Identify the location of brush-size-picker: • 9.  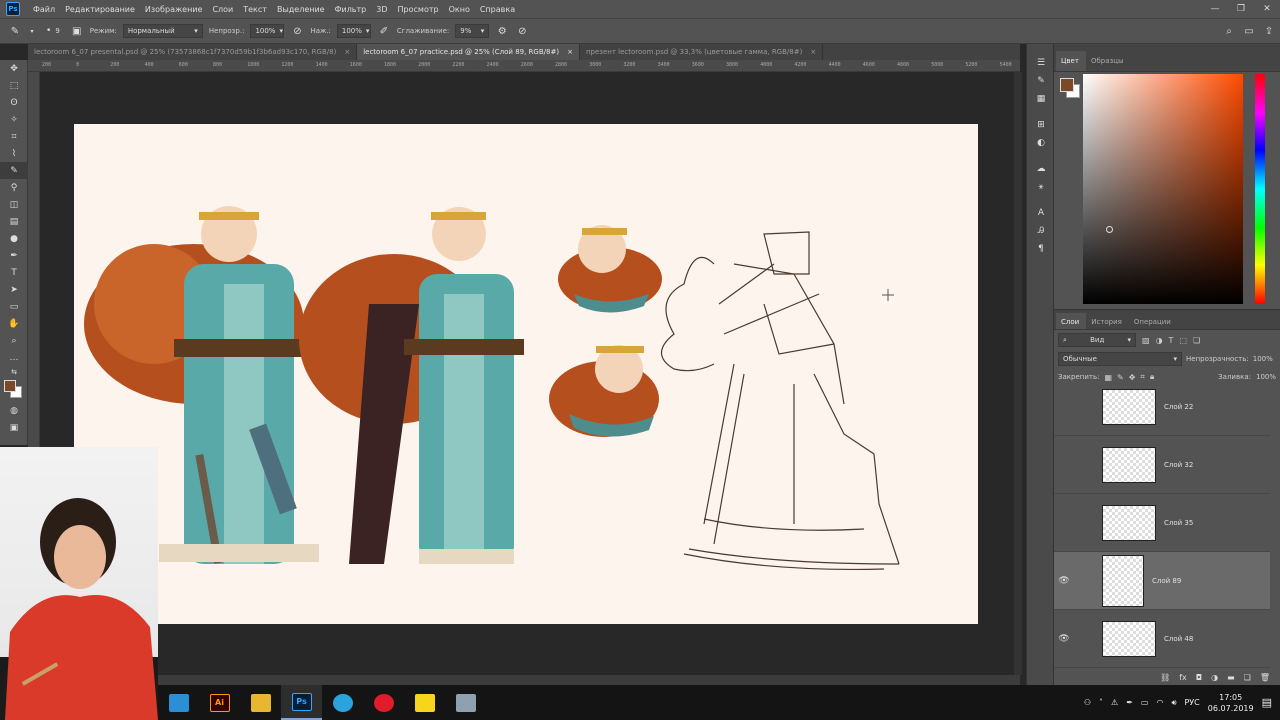
(53, 31).